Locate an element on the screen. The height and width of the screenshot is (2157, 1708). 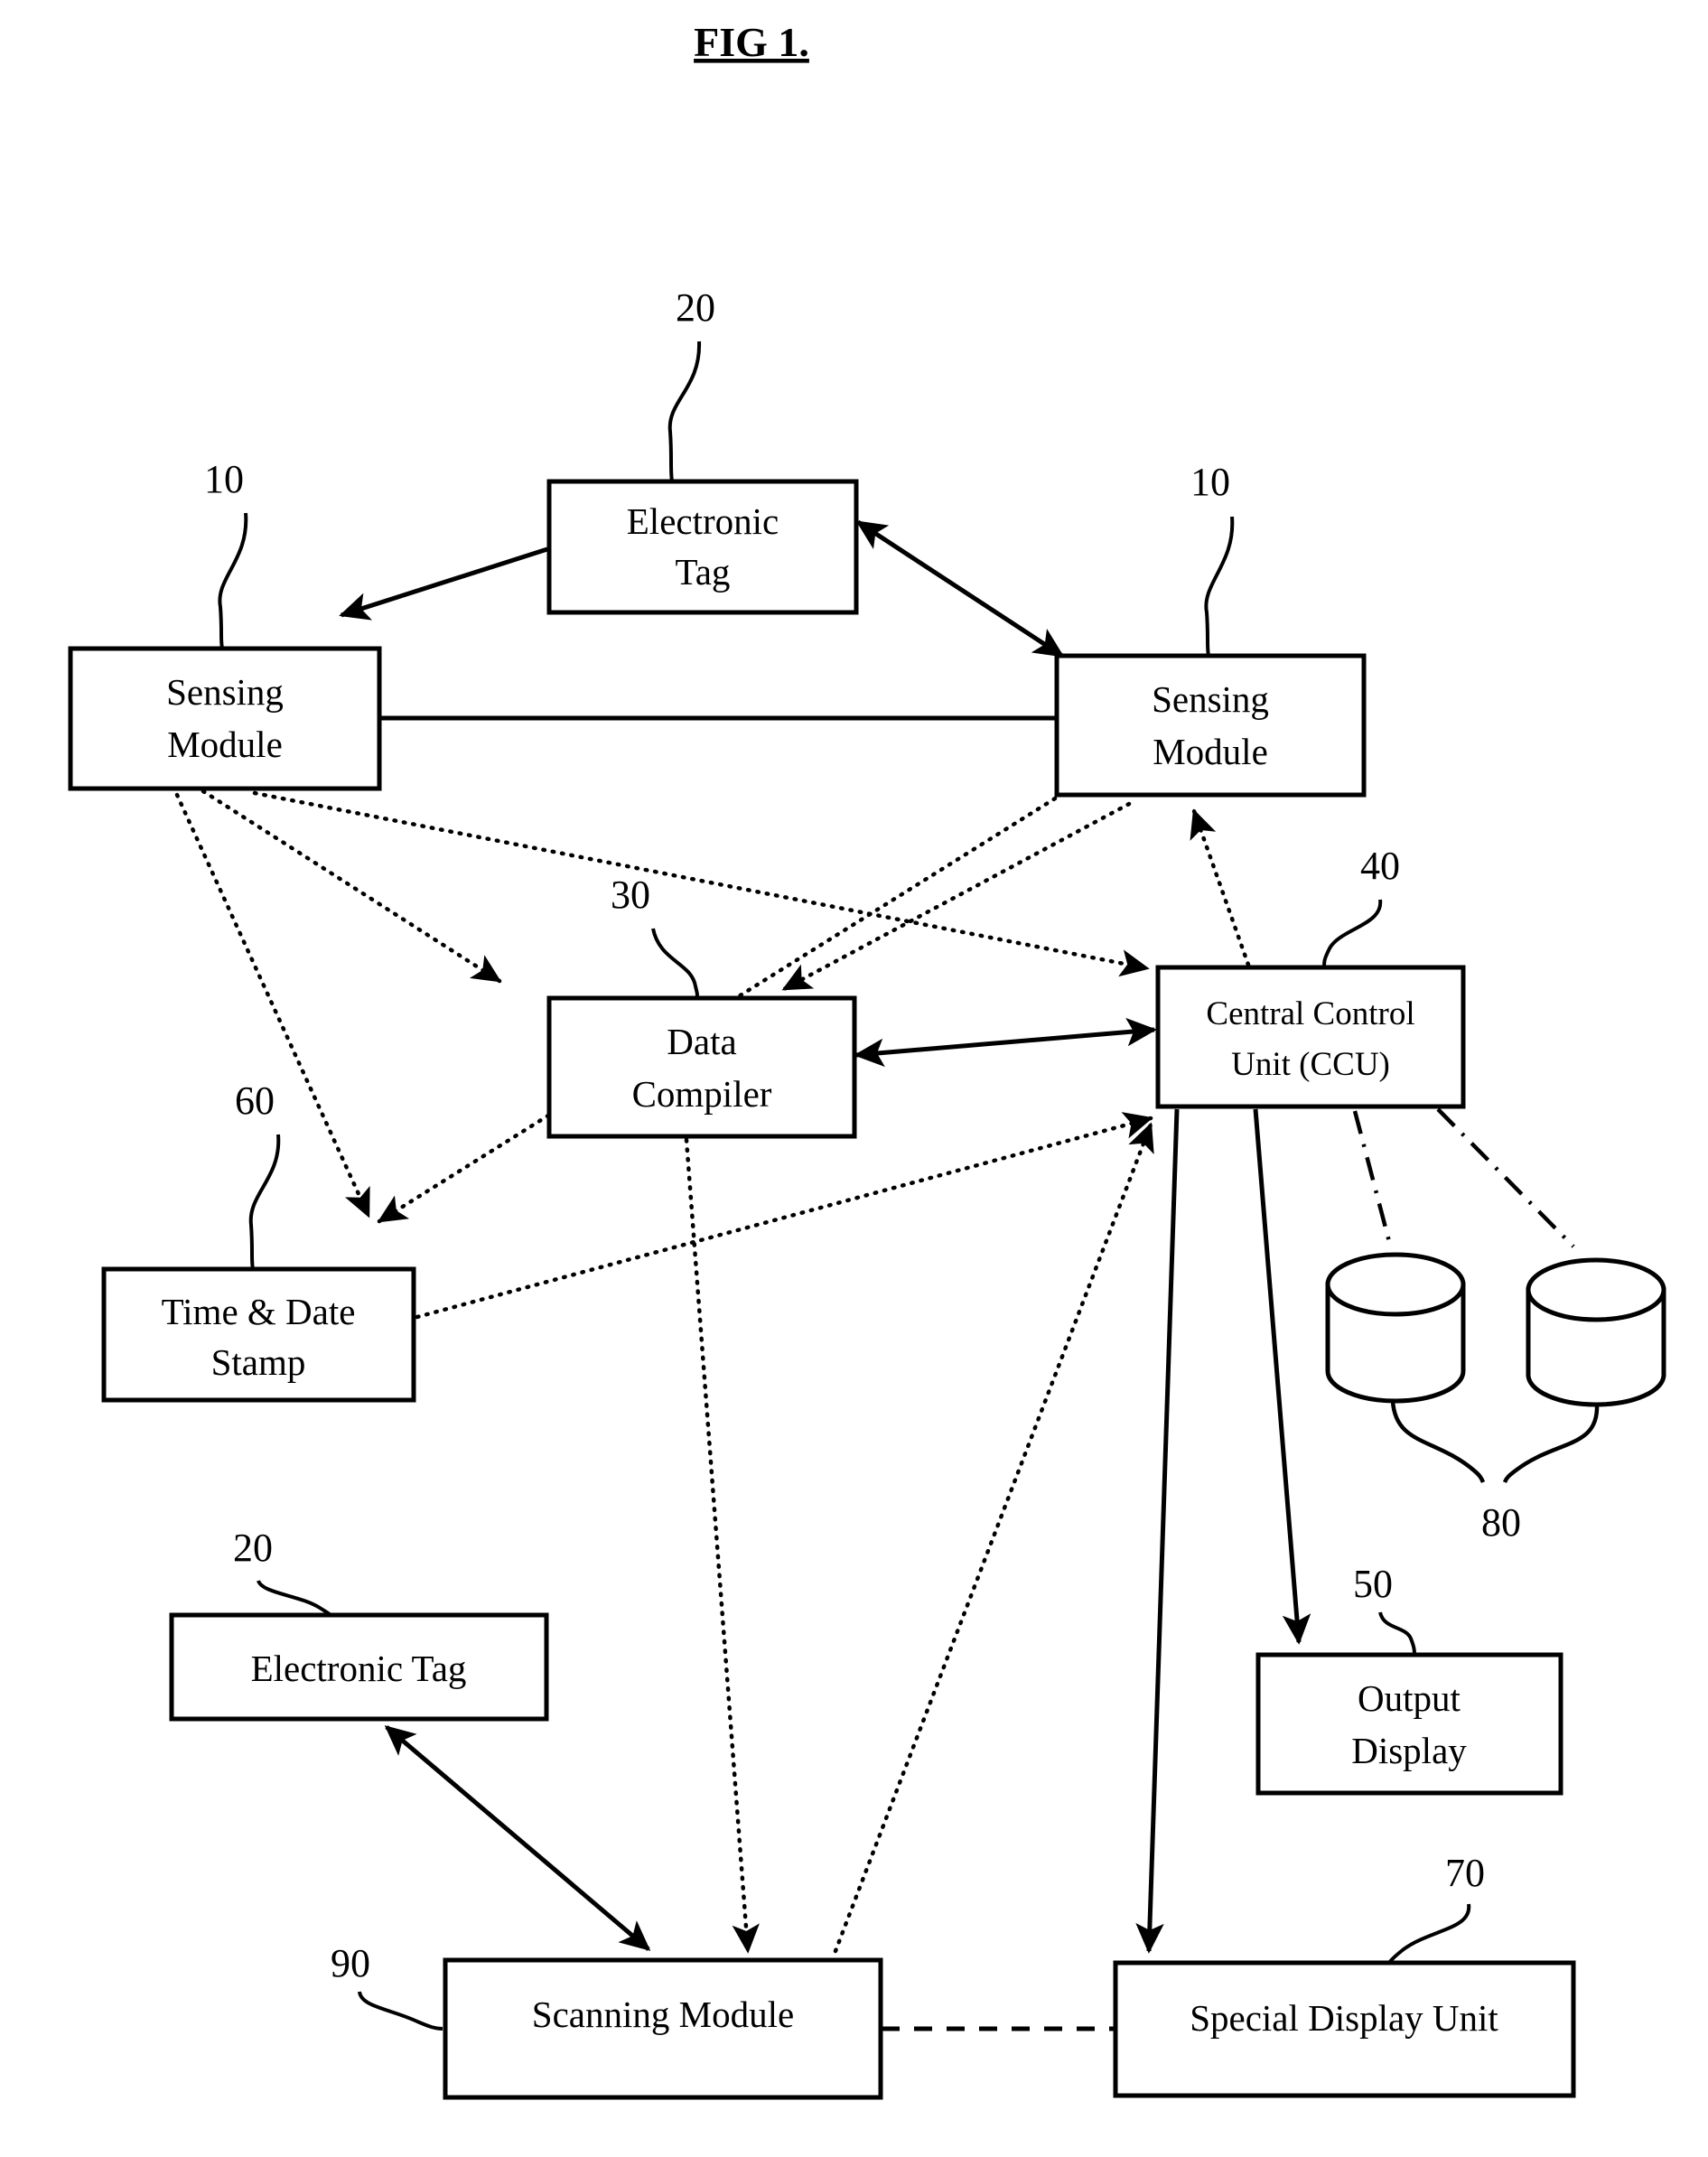
node-sensing-module-left: Sensing Module is located at coordinates (225, 718).